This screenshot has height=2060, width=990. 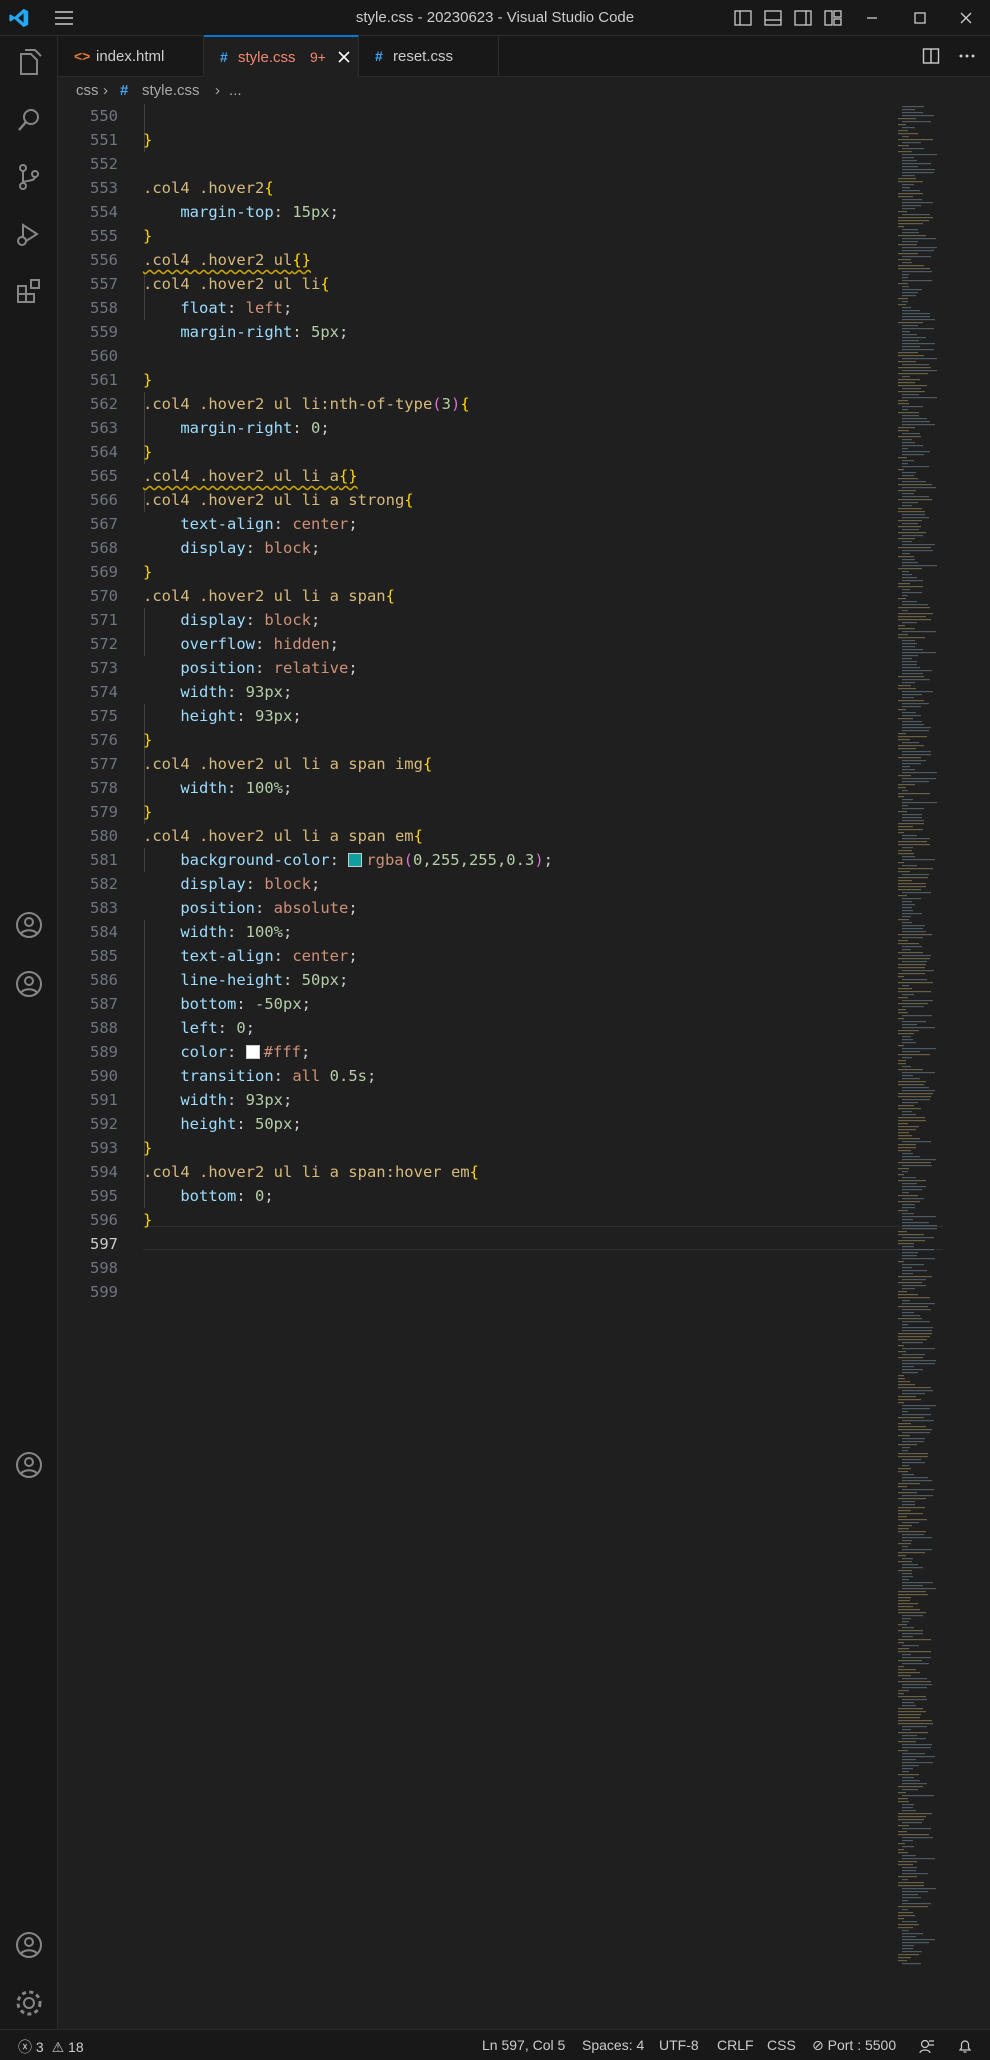 I want to click on toggle-secondary-sidebar-icon, so click(x=803, y=18).